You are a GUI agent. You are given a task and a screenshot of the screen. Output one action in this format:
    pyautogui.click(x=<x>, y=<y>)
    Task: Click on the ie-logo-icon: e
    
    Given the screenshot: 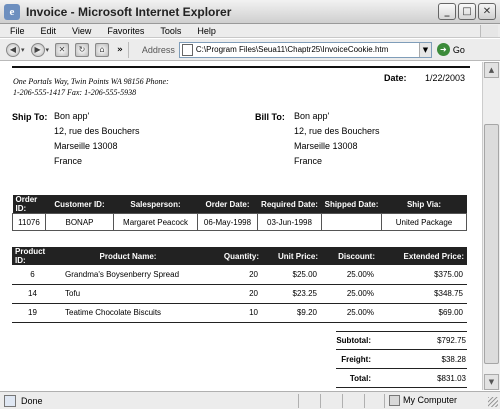 What is the action you would take?
    pyautogui.click(x=12, y=11)
    